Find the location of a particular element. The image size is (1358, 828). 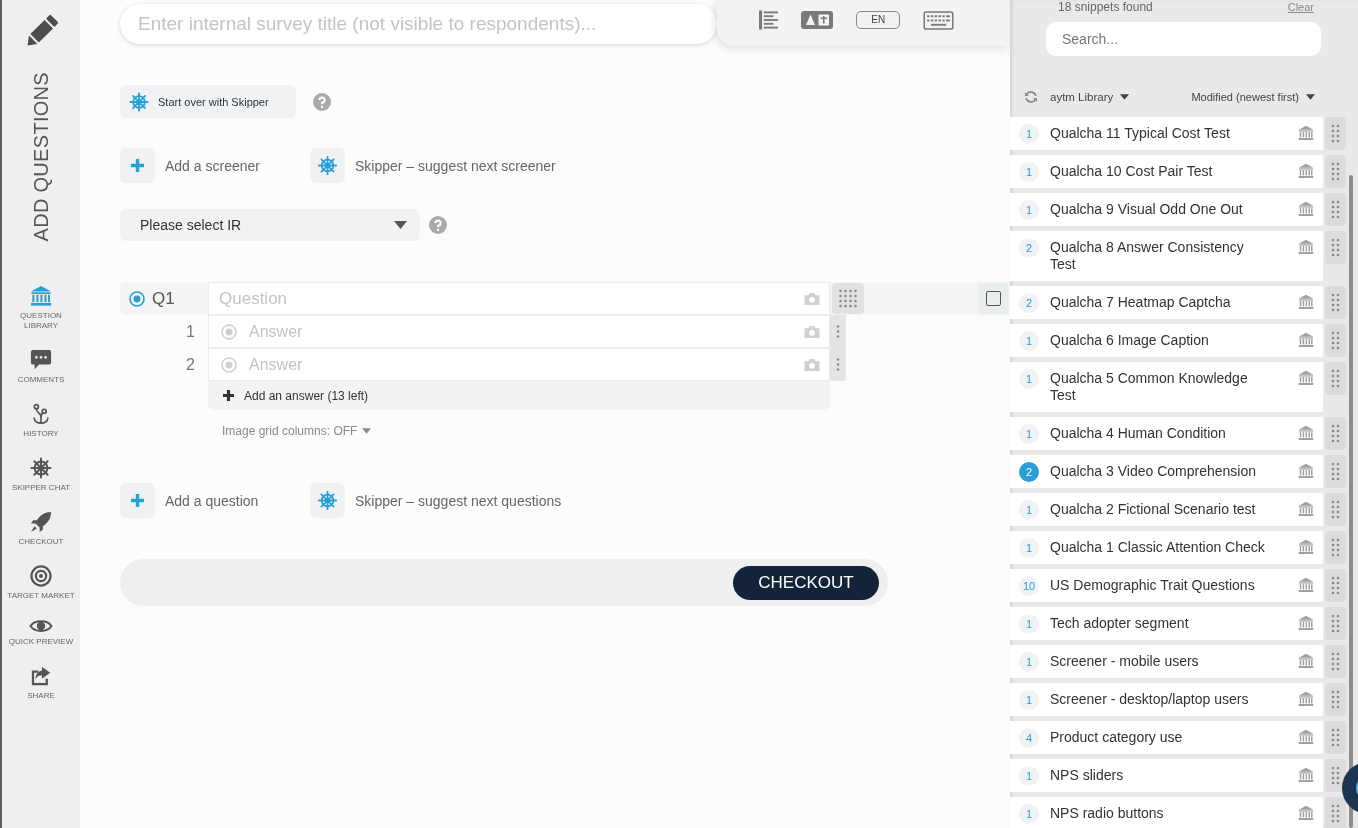

add-answer-button: Add an answer (13 left) is located at coordinates (519, 395).